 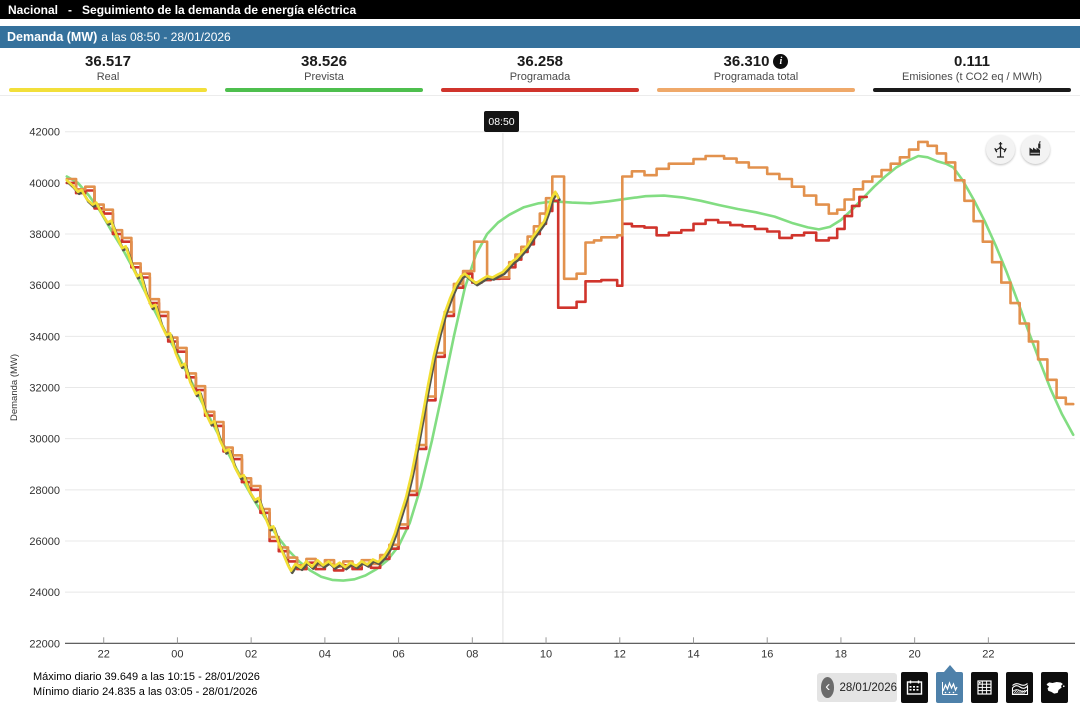 What do you see at coordinates (14, 387) in the screenshot?
I see `y-axis-title: Demanda (MW)` at bounding box center [14, 387].